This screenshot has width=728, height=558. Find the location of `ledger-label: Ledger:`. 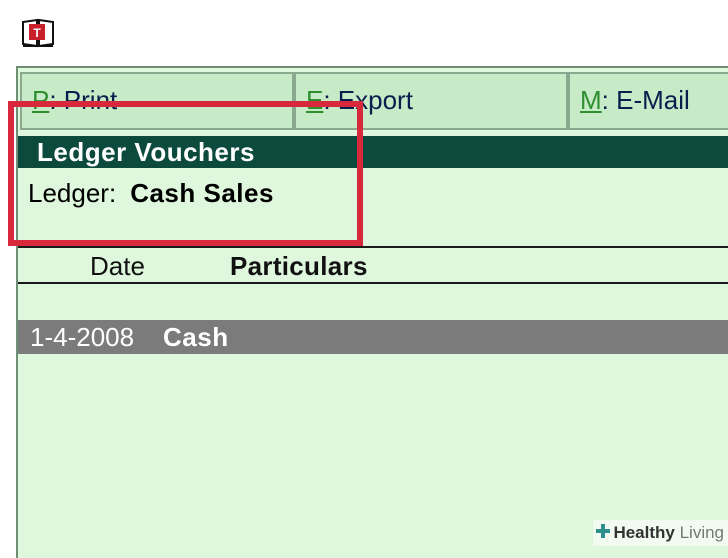

ledger-label: Ledger: is located at coordinates (72, 193).